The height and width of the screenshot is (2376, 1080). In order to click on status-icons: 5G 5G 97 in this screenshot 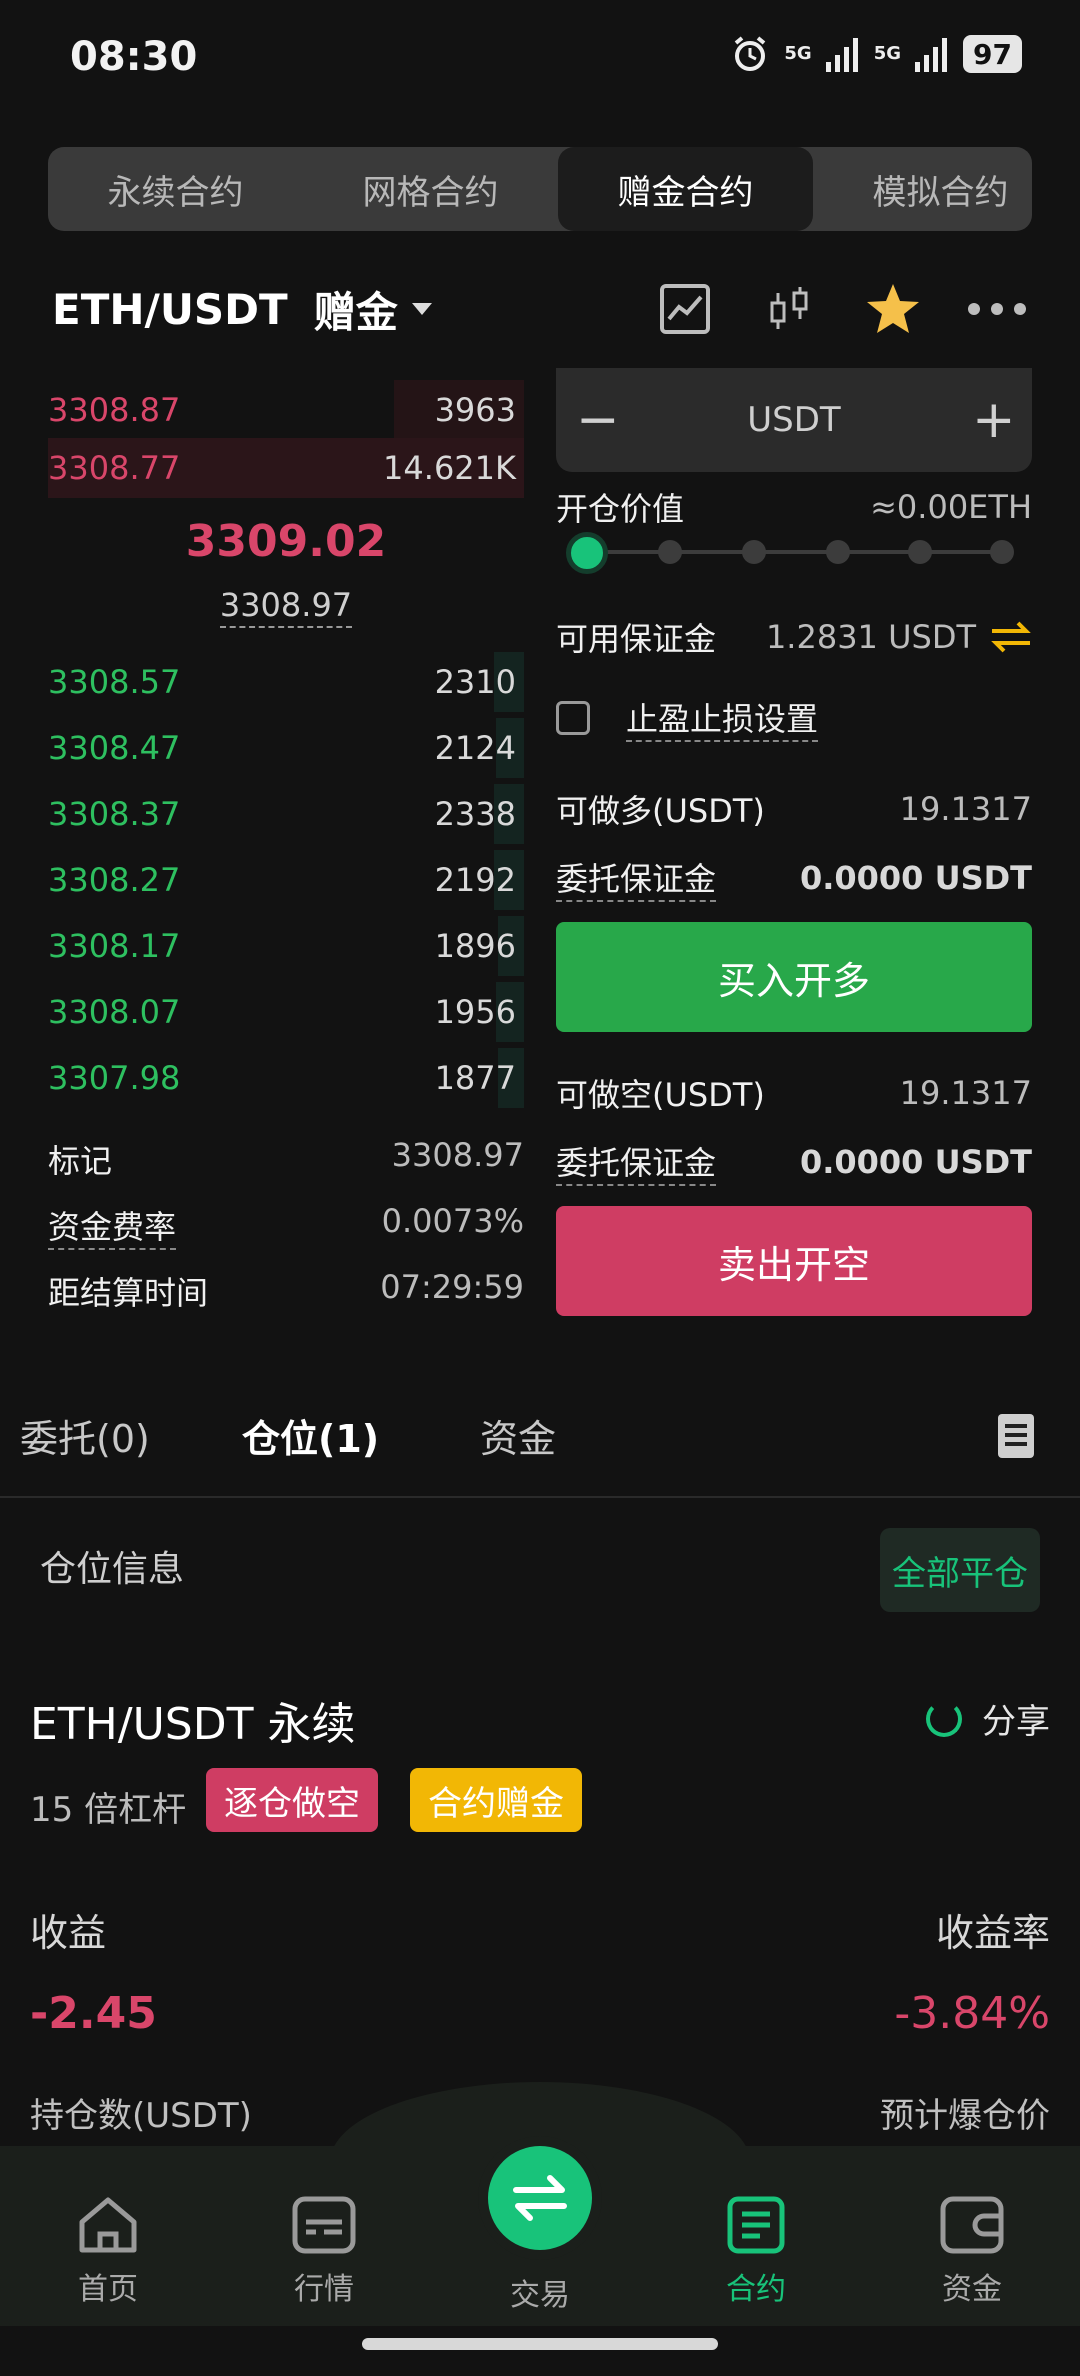, I will do `click(876, 54)`.